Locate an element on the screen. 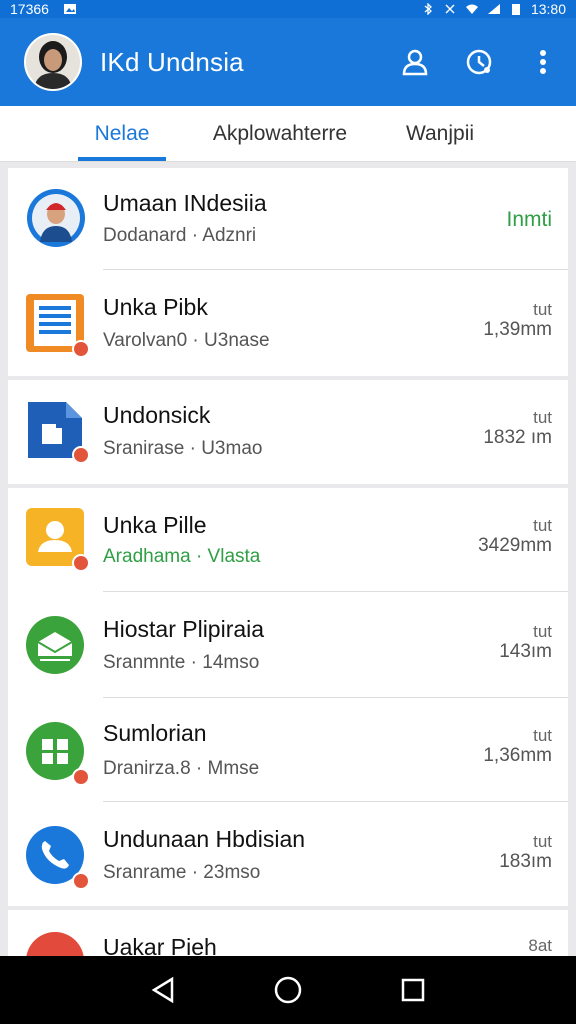 This screenshot has height=1024, width=576. row-meta-bottom: 143ım is located at coordinates (525, 651).